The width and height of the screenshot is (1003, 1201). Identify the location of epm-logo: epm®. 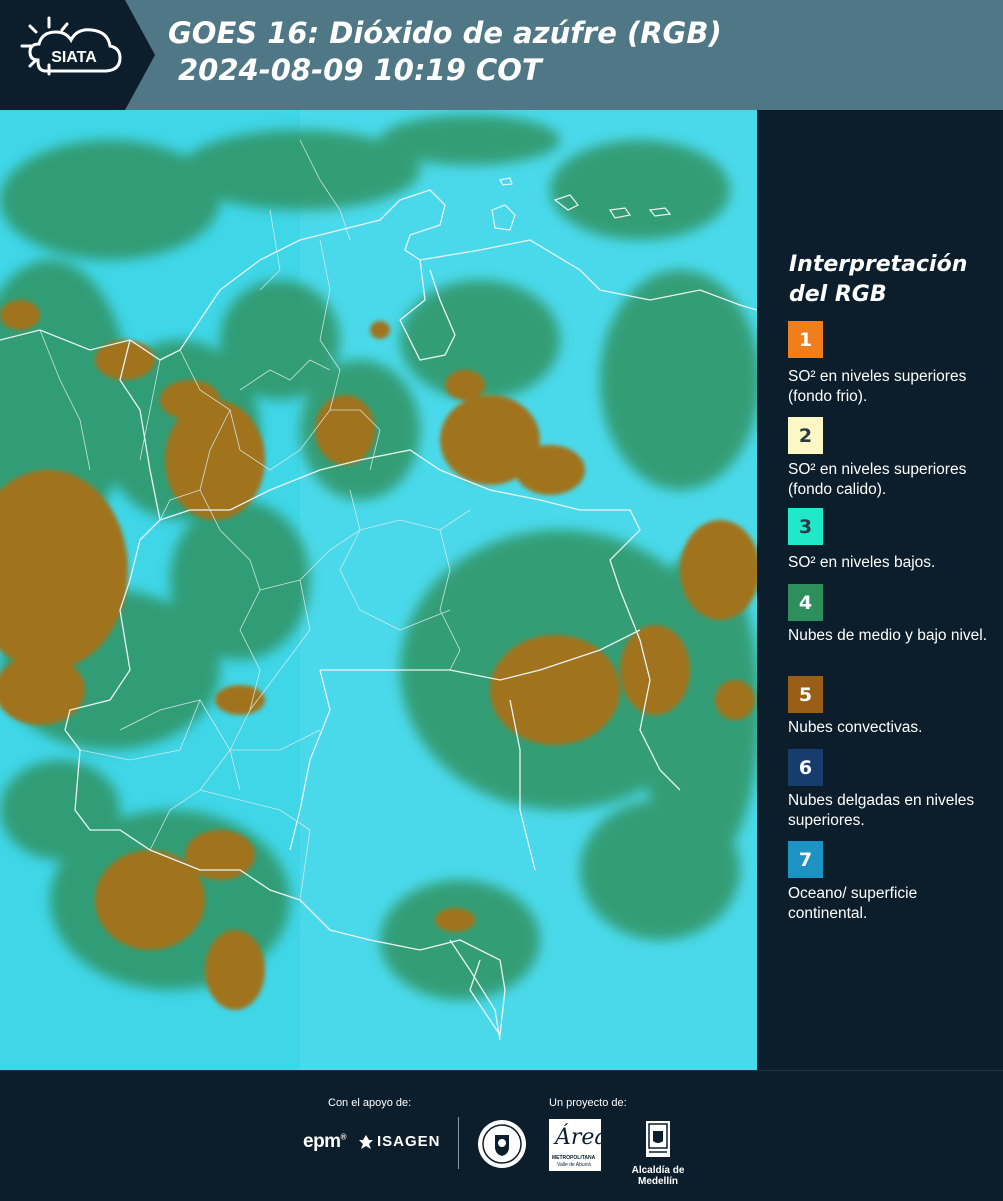
(325, 1142).